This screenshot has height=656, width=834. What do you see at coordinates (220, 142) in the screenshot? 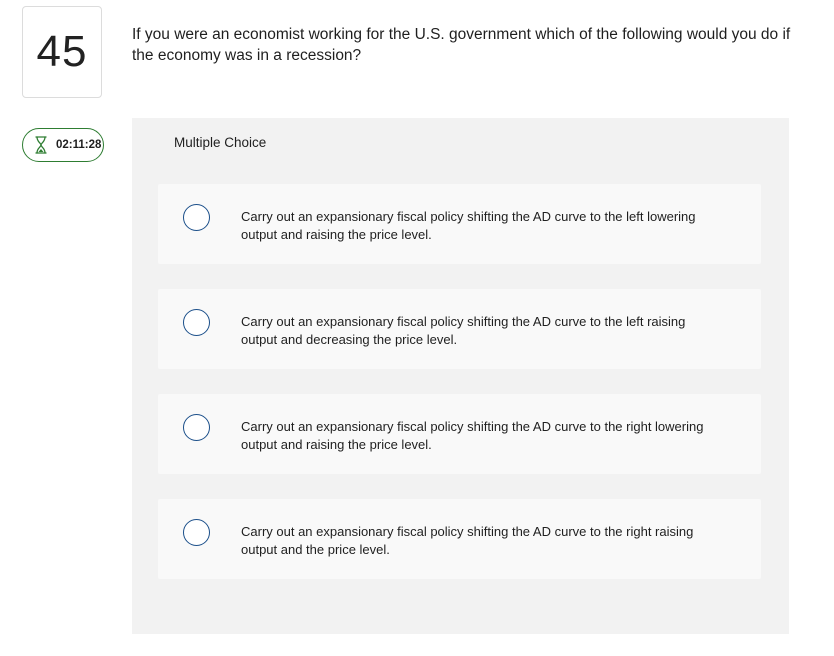
I see `question-type-label: Multiple Choice` at bounding box center [220, 142].